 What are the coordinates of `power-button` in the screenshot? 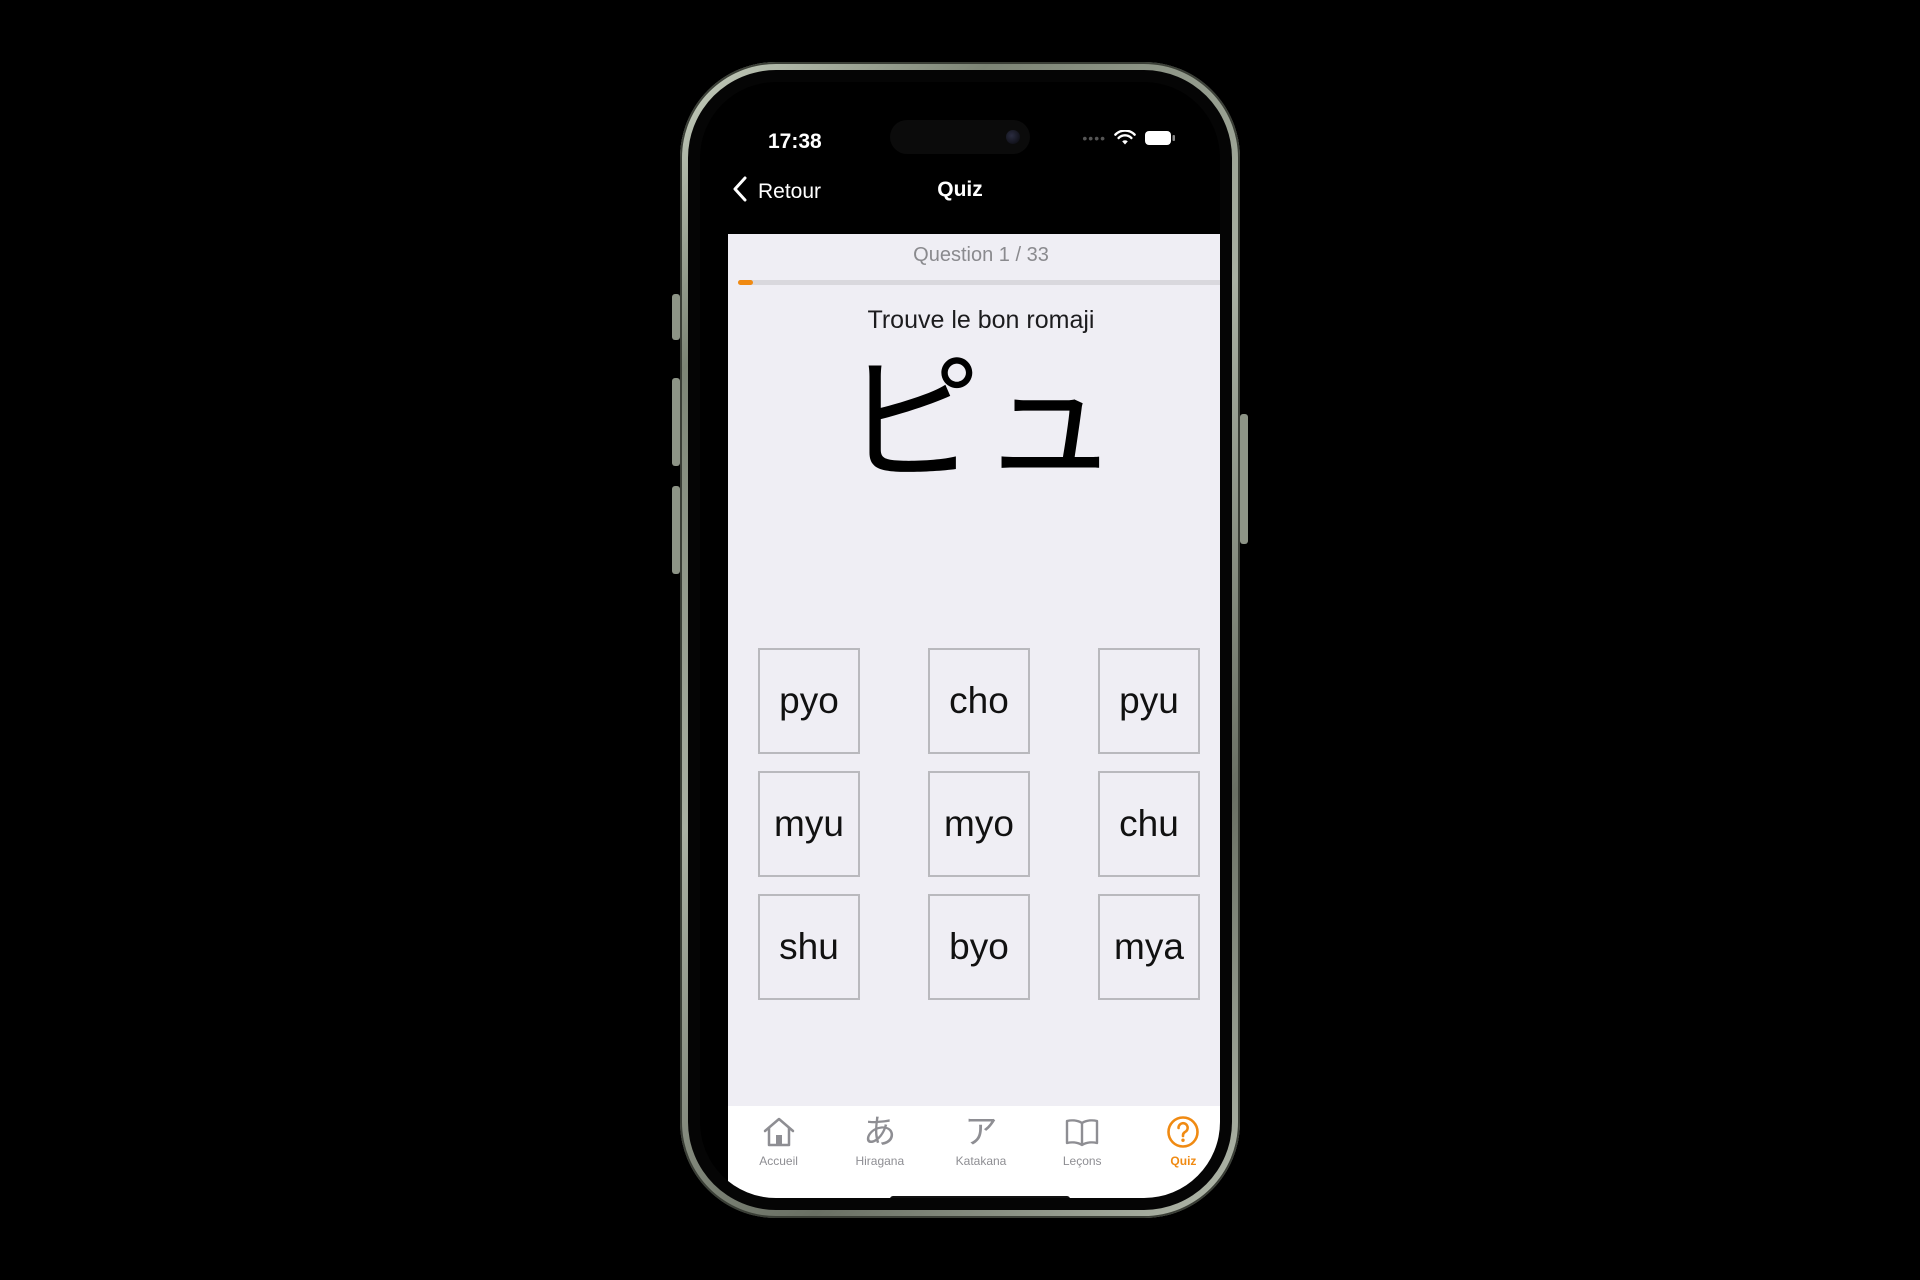 It's located at (1244, 479).